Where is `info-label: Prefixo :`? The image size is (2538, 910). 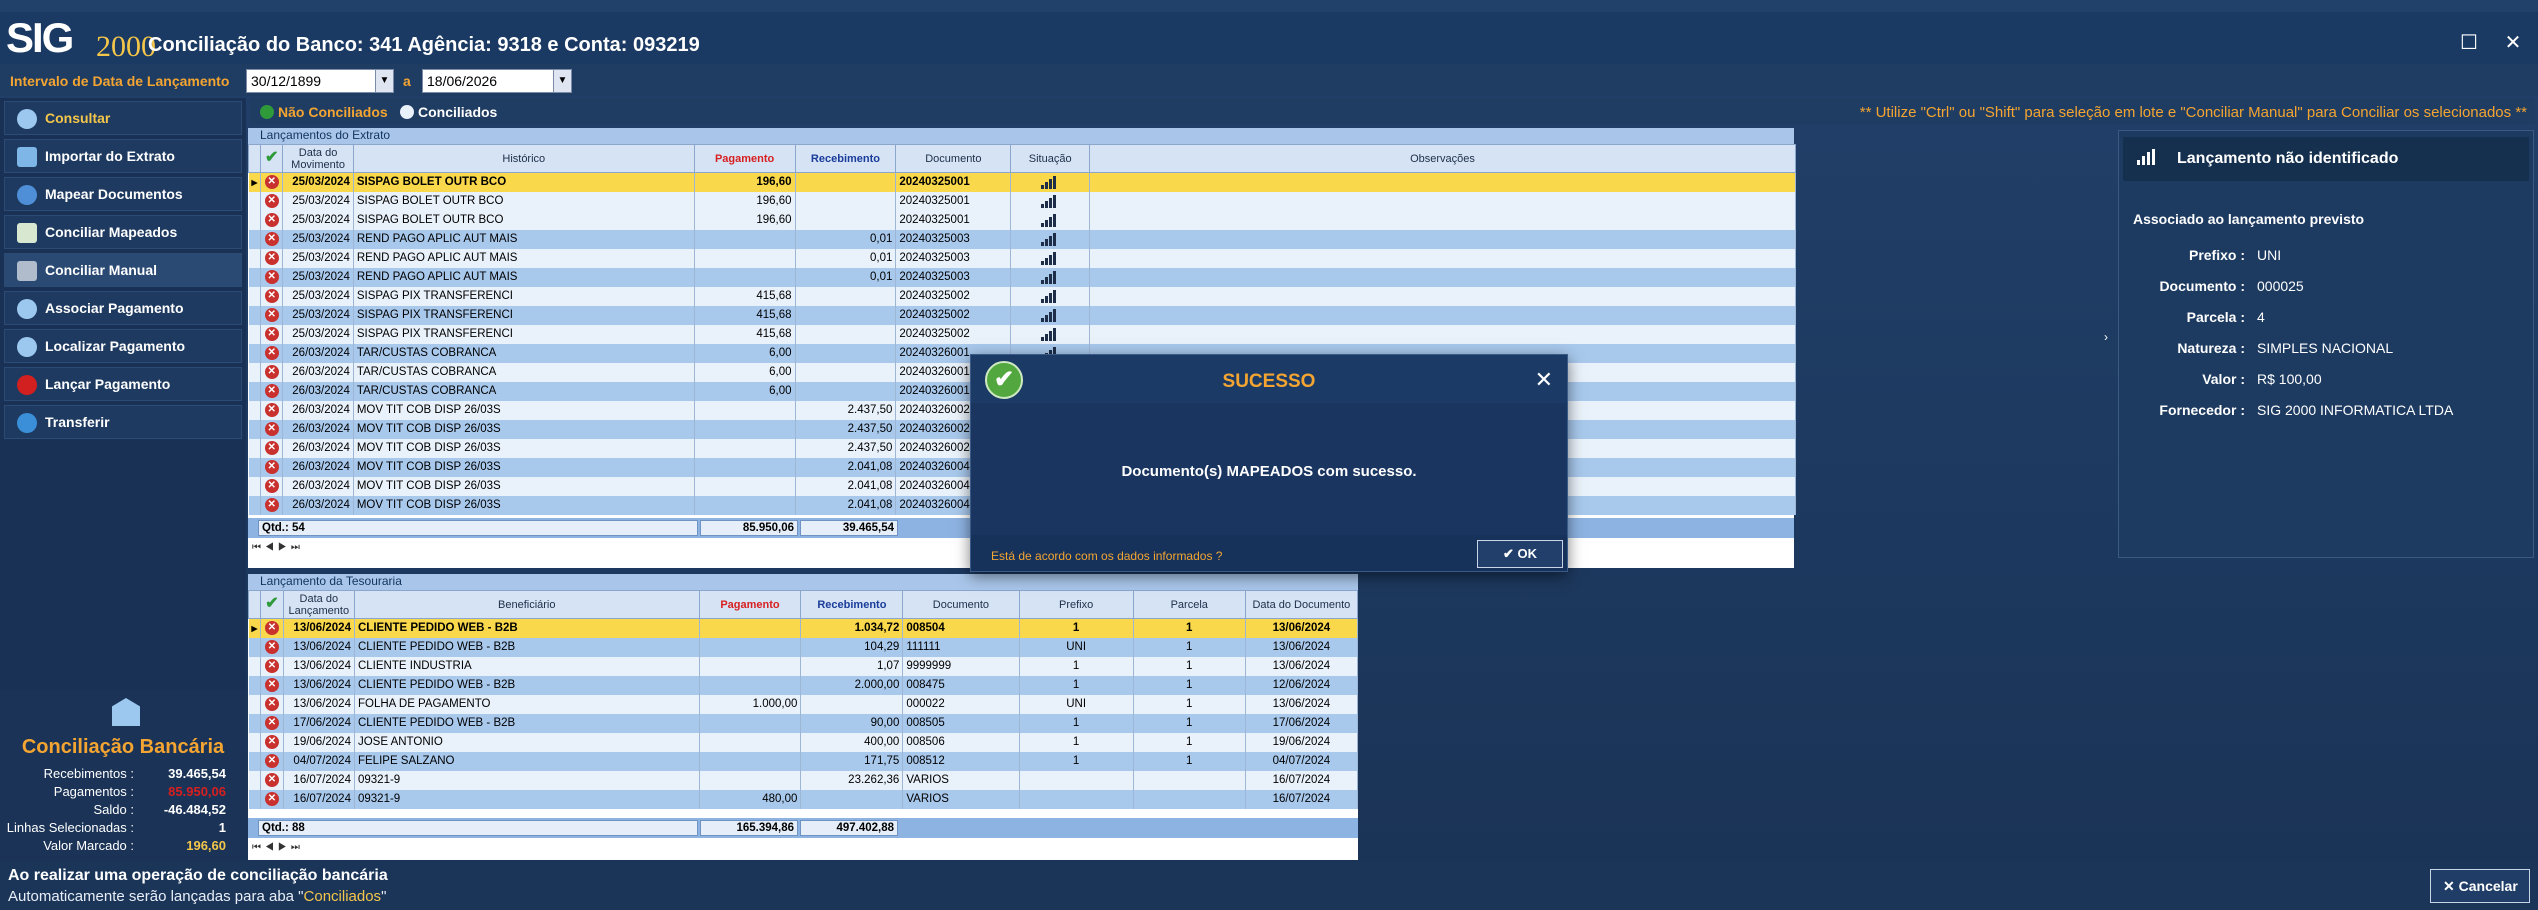
info-label: Prefixo : is located at coordinates (2216, 255).